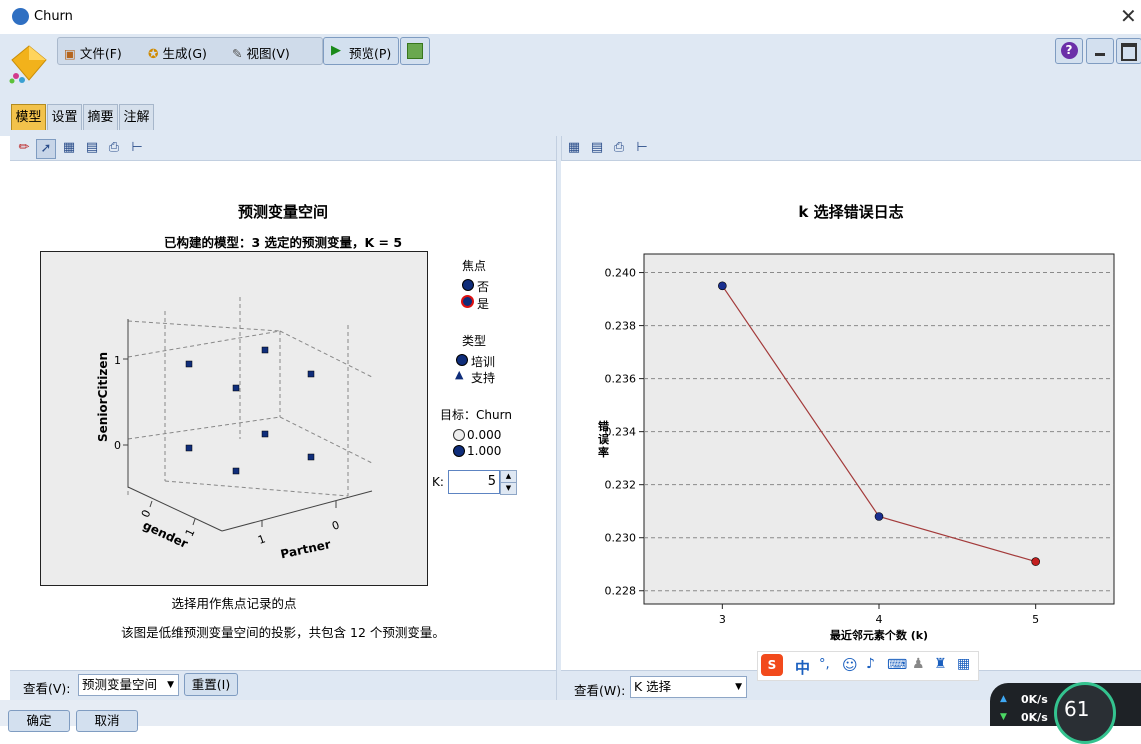 The image size is (1141, 744). What do you see at coordinates (963, 664) in the screenshot?
I see `toolbox-icon: ▦` at bounding box center [963, 664].